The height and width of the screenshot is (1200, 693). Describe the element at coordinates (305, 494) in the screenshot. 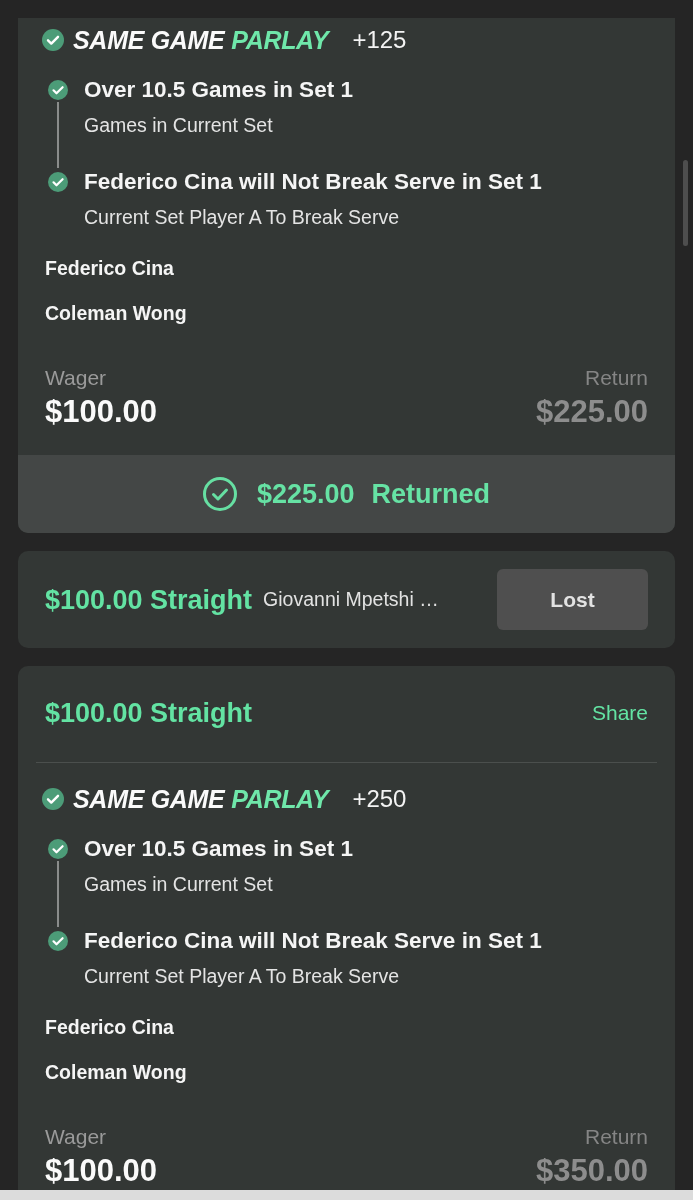

I see `returned-amount: $225.00` at that location.